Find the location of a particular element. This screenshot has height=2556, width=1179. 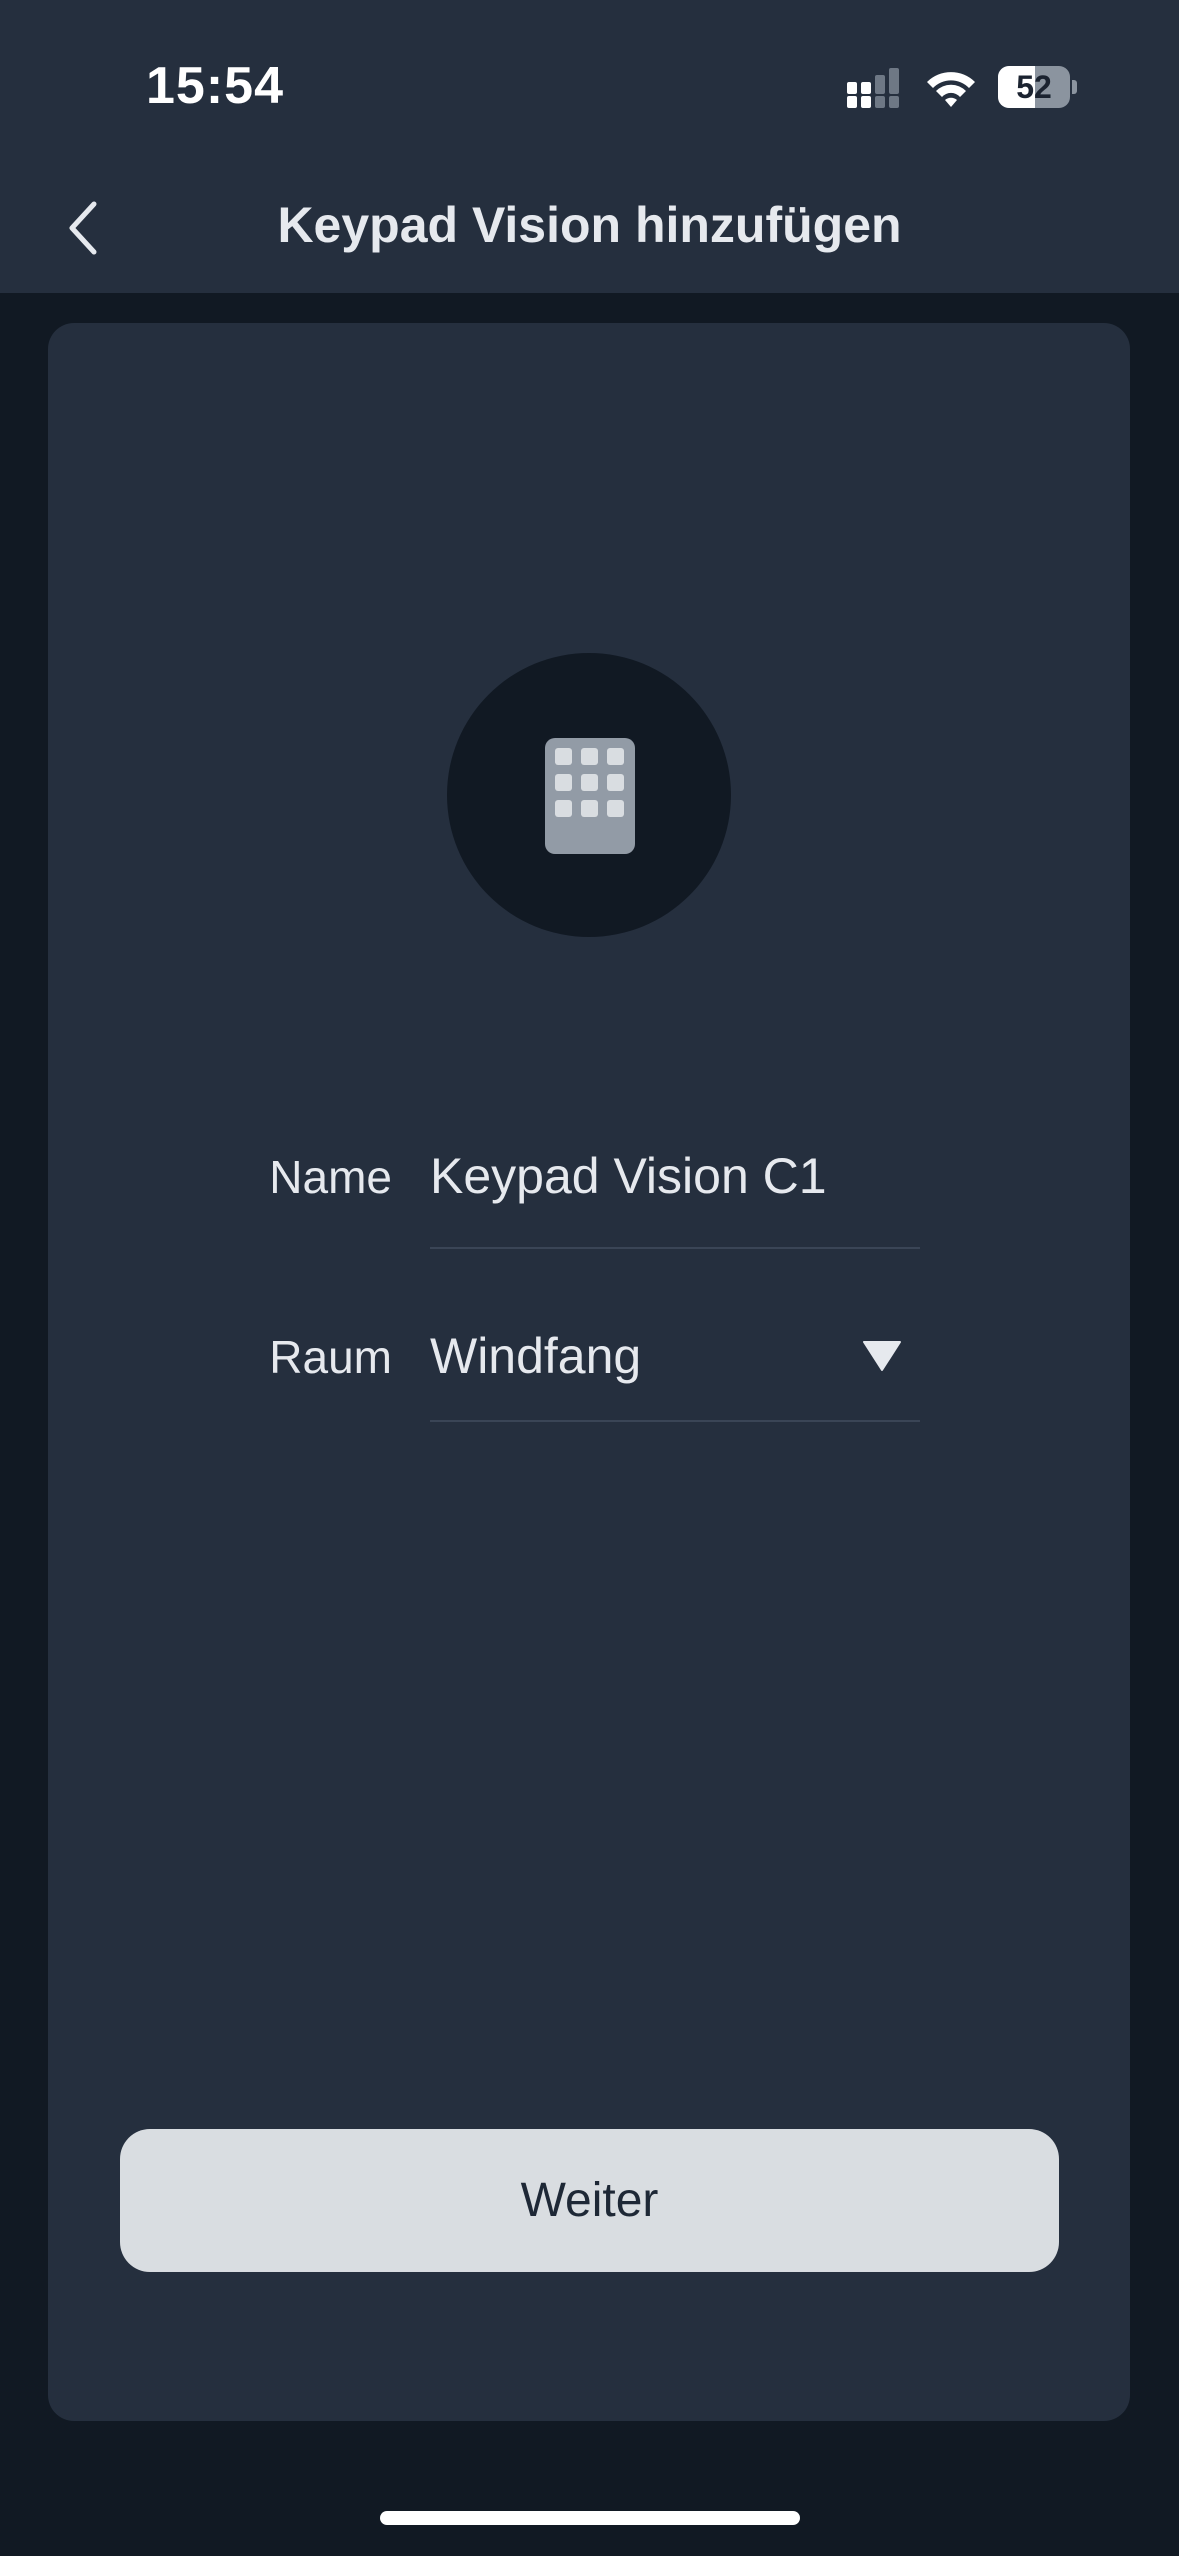

continue-button: Weiter is located at coordinates (589, 2200).